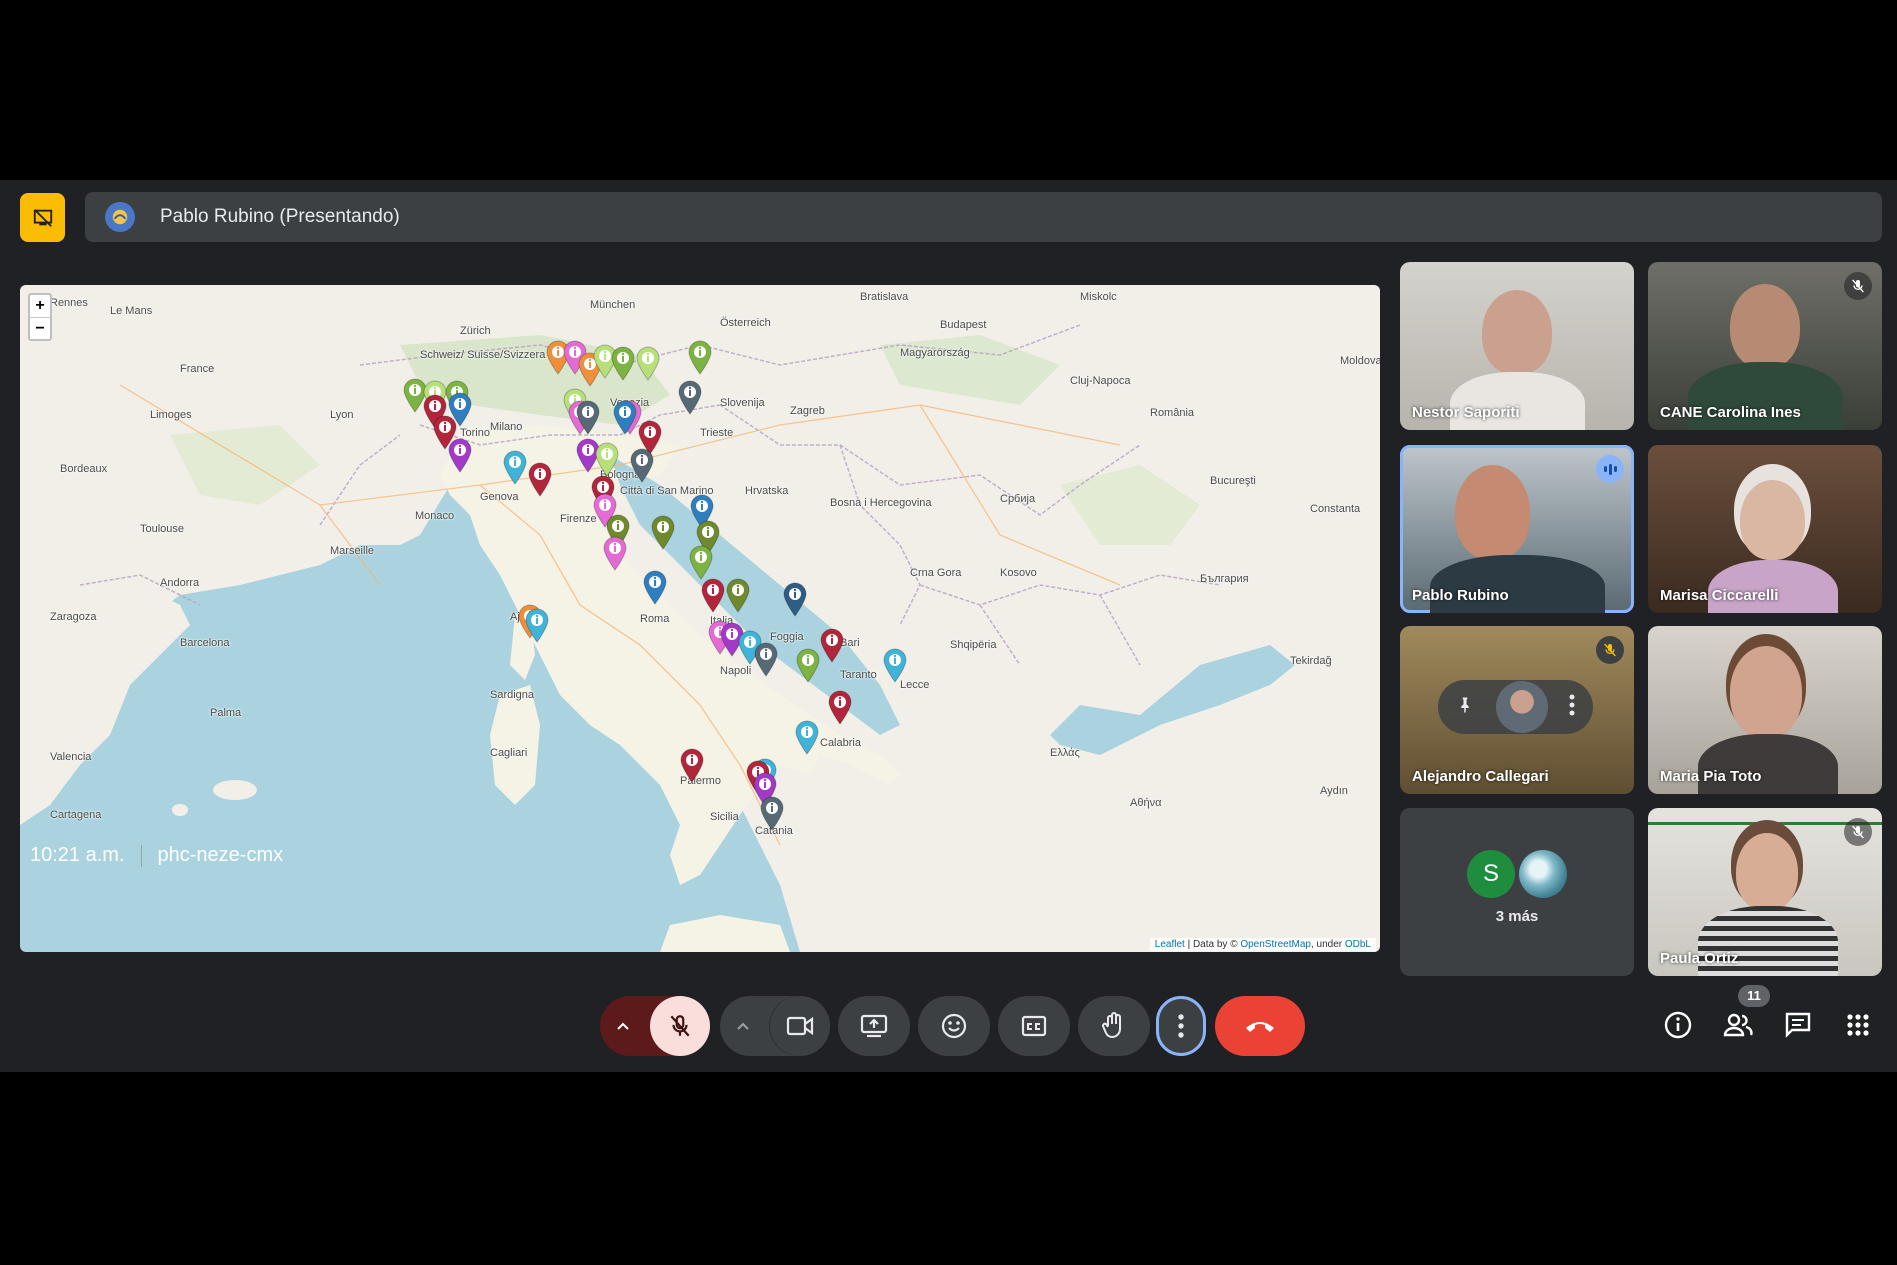  I want to click on info-icon, so click(1678, 1025).